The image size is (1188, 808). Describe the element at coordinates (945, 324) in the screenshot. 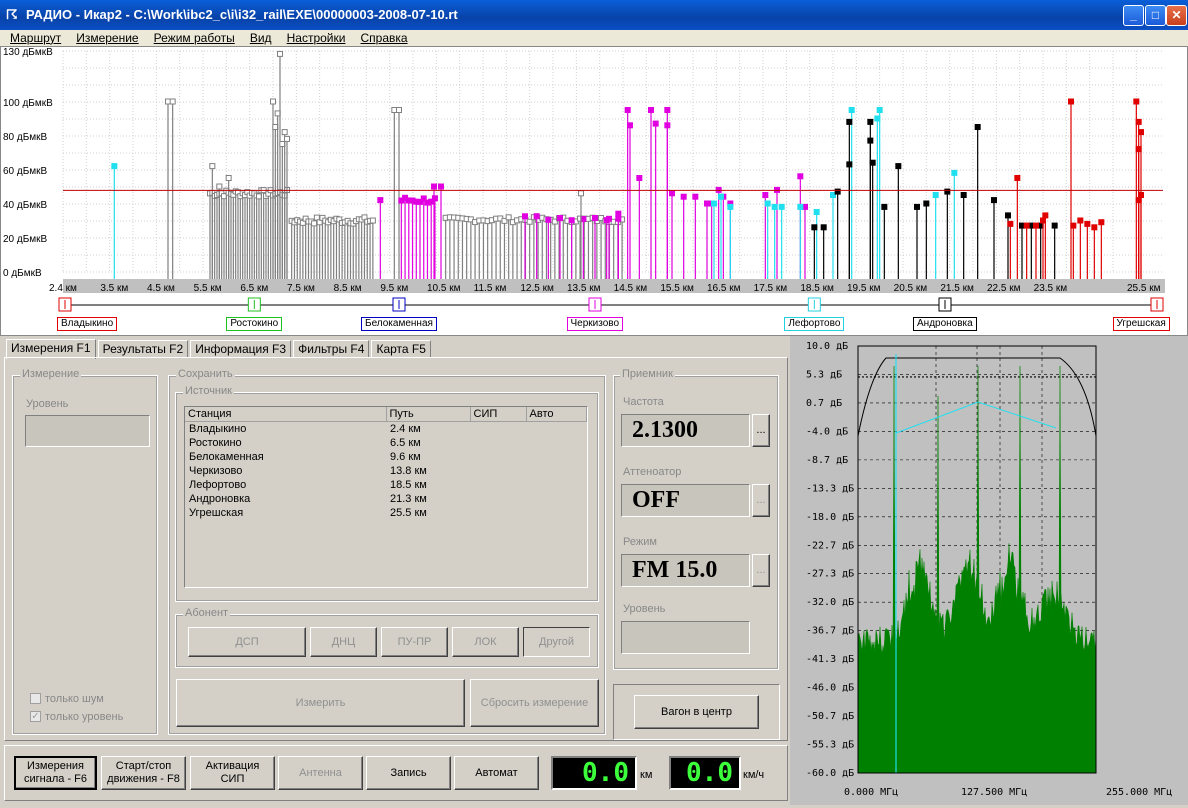

I see `station-label: Андроновка` at that location.